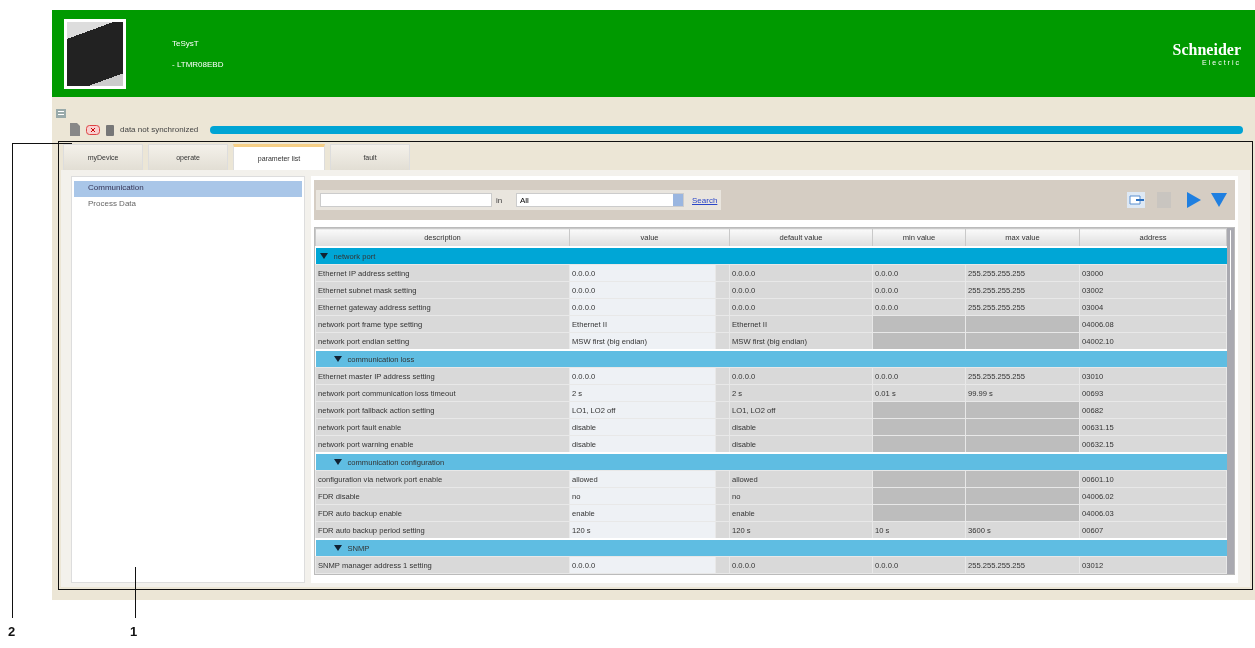 This screenshot has height=648, width=1255. What do you see at coordinates (61, 113) in the screenshot?
I see `list-icon` at bounding box center [61, 113].